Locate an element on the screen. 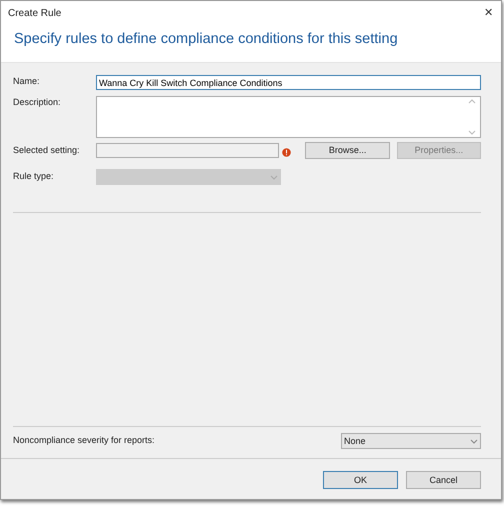  name-field: Wanna Cry Kill Switch Compliance Conditions is located at coordinates (288, 82).